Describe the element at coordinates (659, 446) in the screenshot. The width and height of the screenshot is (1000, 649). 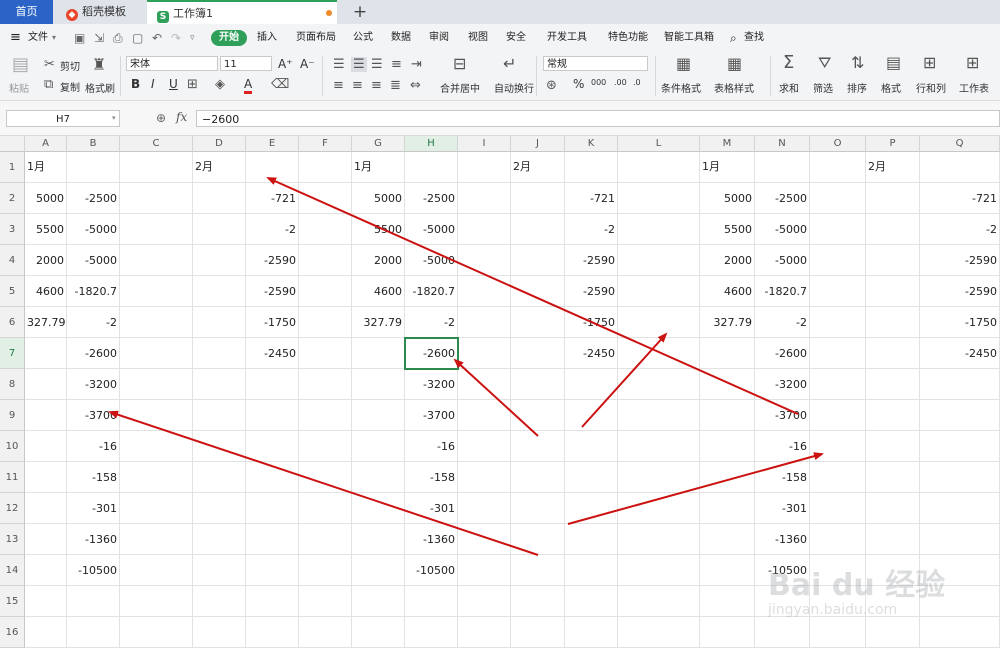
I see `cell-l10` at that location.